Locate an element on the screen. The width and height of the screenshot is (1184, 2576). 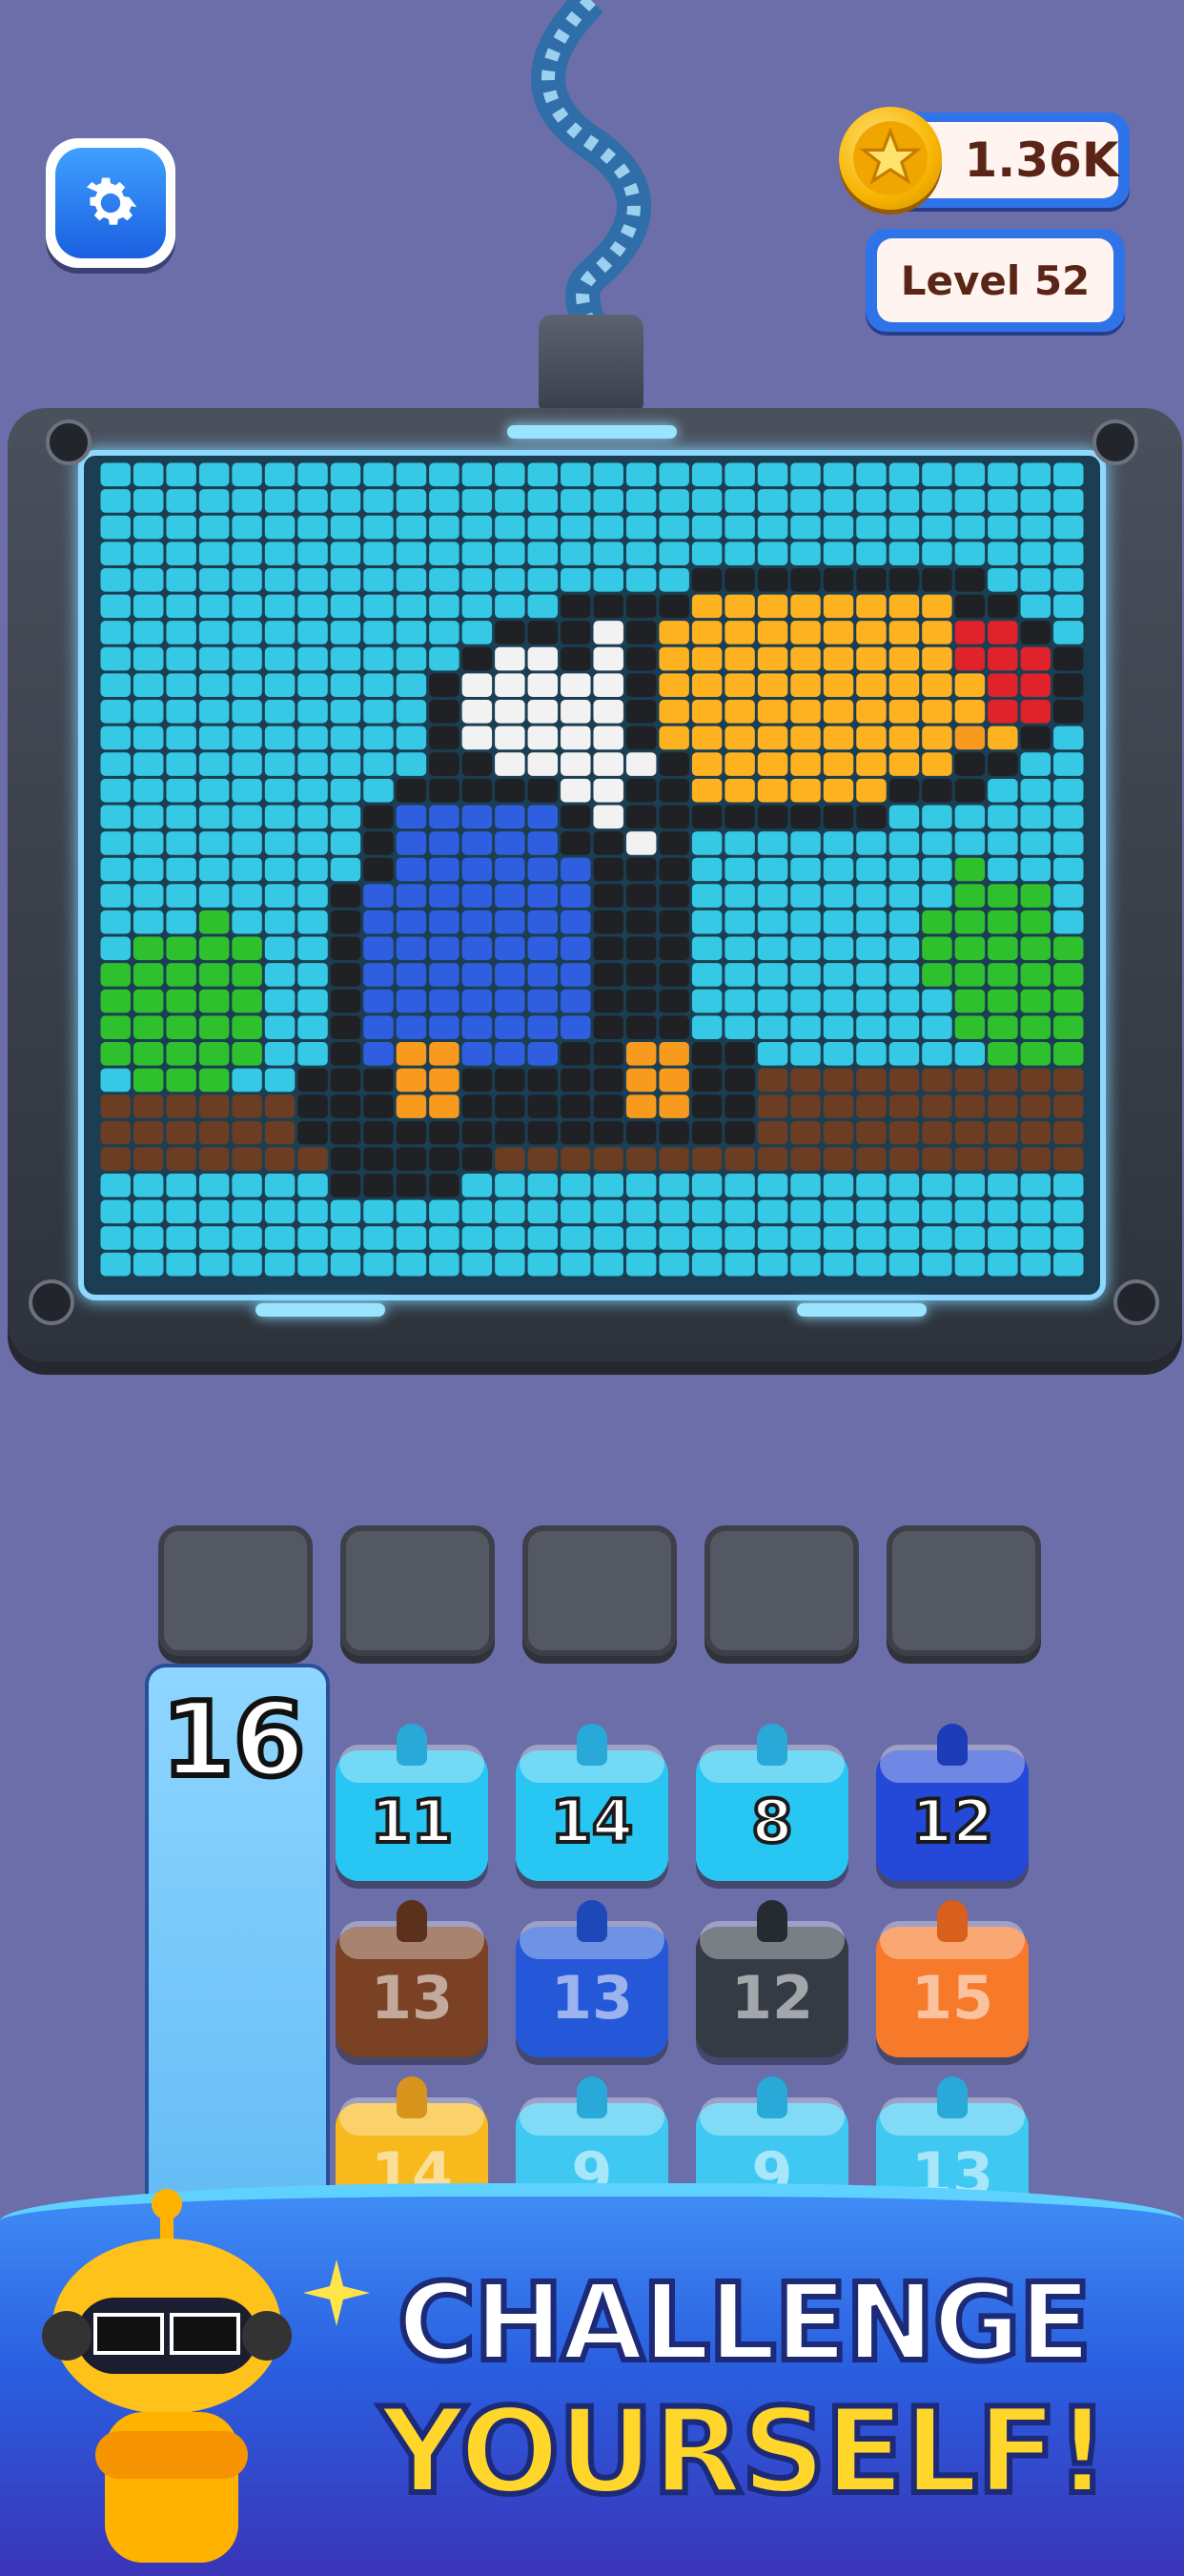
number-box: 11 is located at coordinates (412, 1803).